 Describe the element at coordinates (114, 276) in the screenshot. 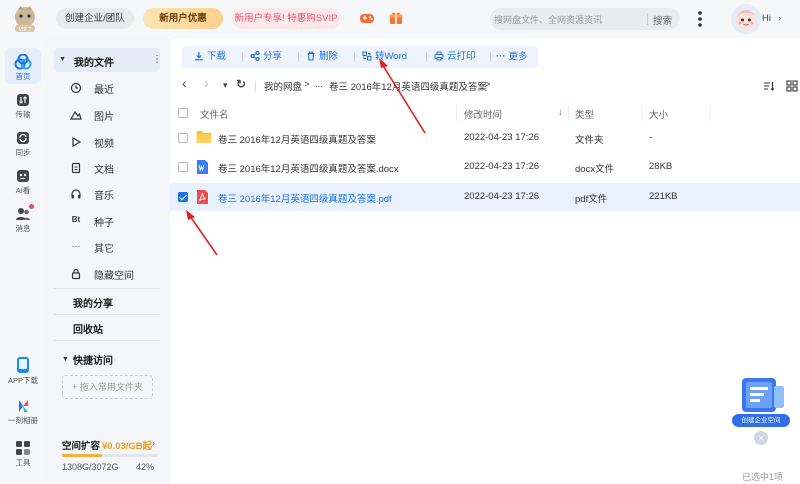

I see `nav-item-label: 隐藏空间` at that location.